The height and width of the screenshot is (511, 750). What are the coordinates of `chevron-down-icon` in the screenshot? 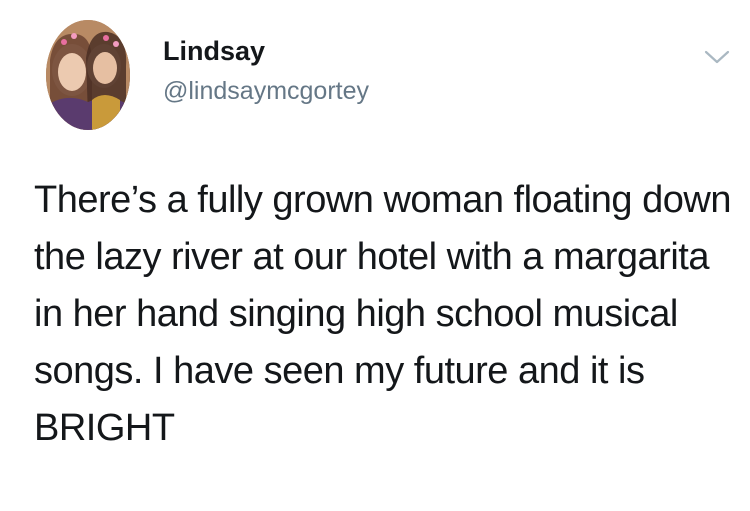 It's located at (717, 57).